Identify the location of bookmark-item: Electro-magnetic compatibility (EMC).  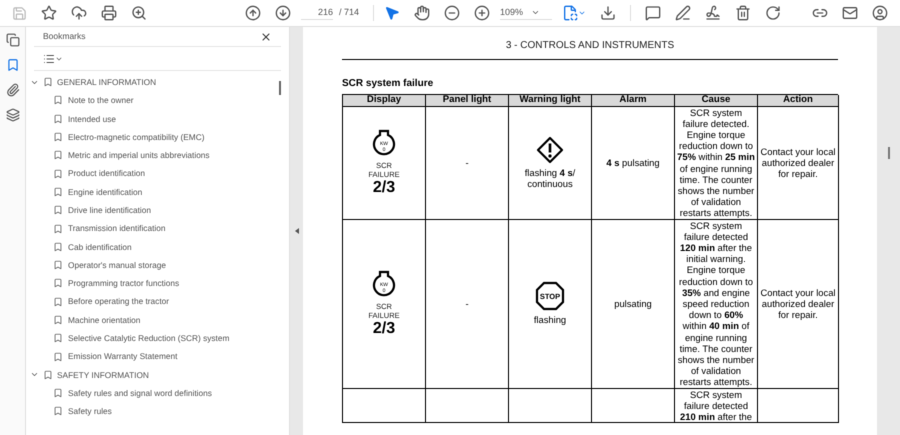
(136, 137).